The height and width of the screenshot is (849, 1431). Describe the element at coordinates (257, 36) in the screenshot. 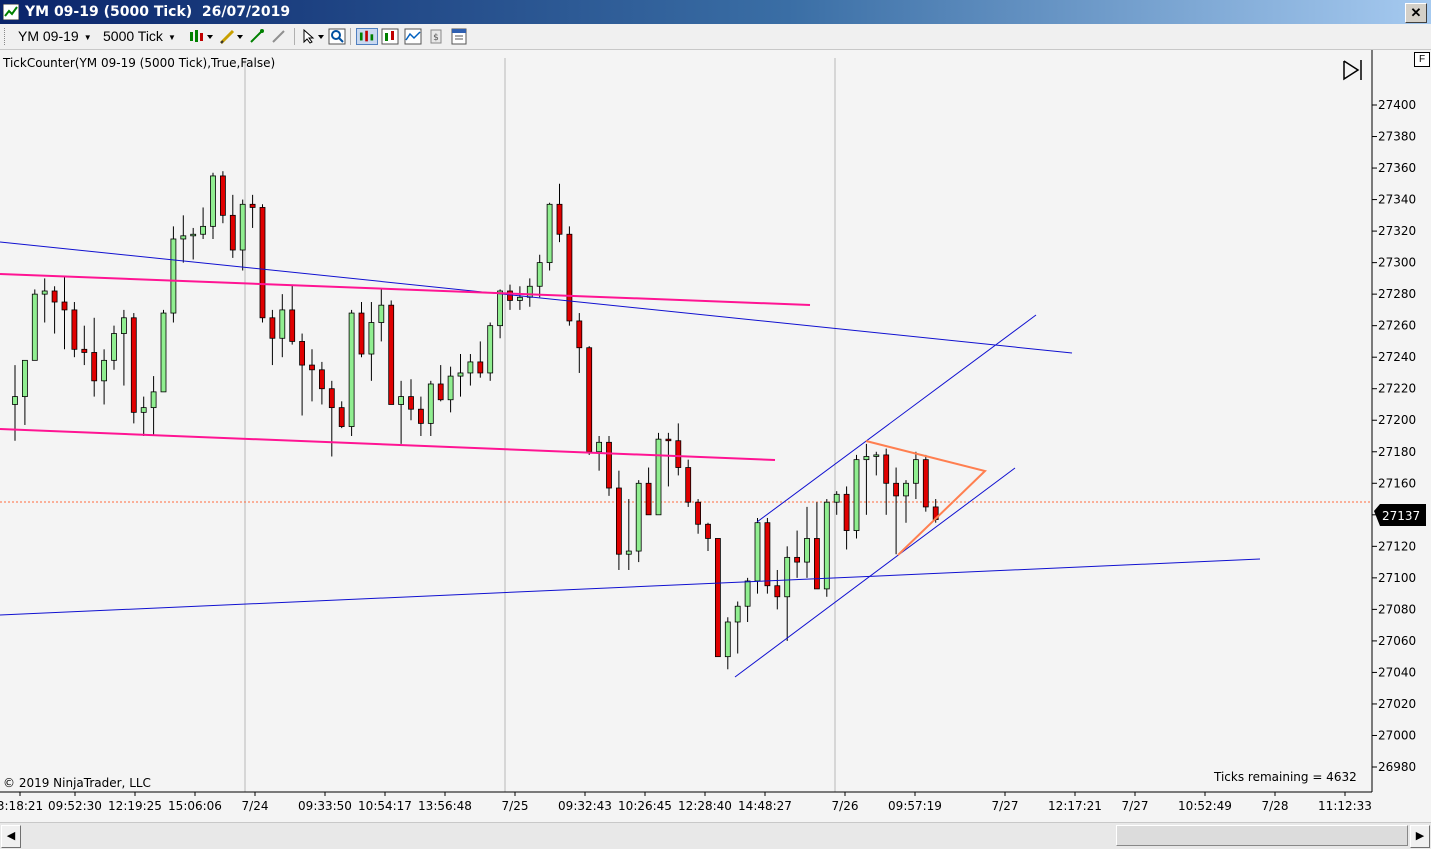

I see `crosshair-icon` at that location.